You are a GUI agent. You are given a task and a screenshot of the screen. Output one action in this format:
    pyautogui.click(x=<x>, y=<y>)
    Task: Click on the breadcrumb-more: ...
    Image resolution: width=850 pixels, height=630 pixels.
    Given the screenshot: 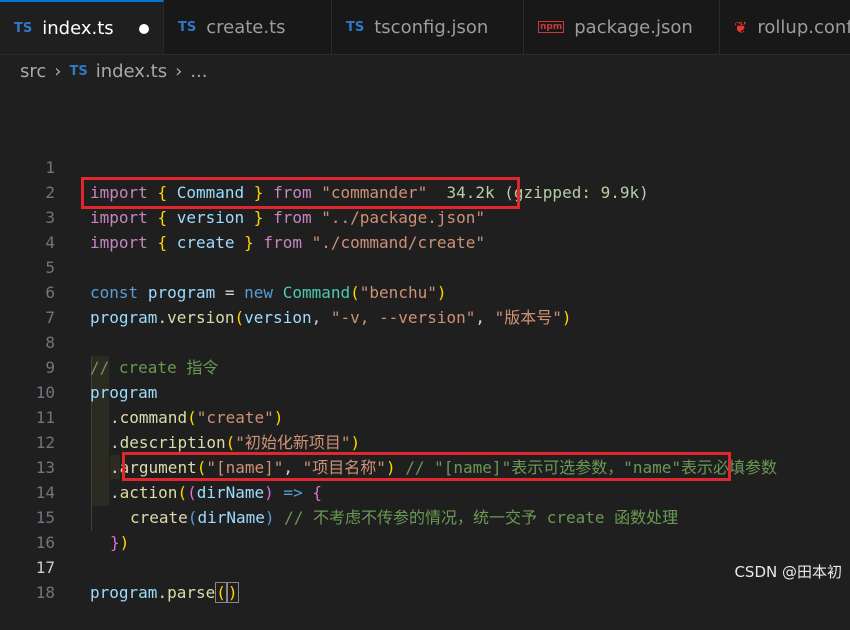 What is the action you would take?
    pyautogui.click(x=198, y=71)
    